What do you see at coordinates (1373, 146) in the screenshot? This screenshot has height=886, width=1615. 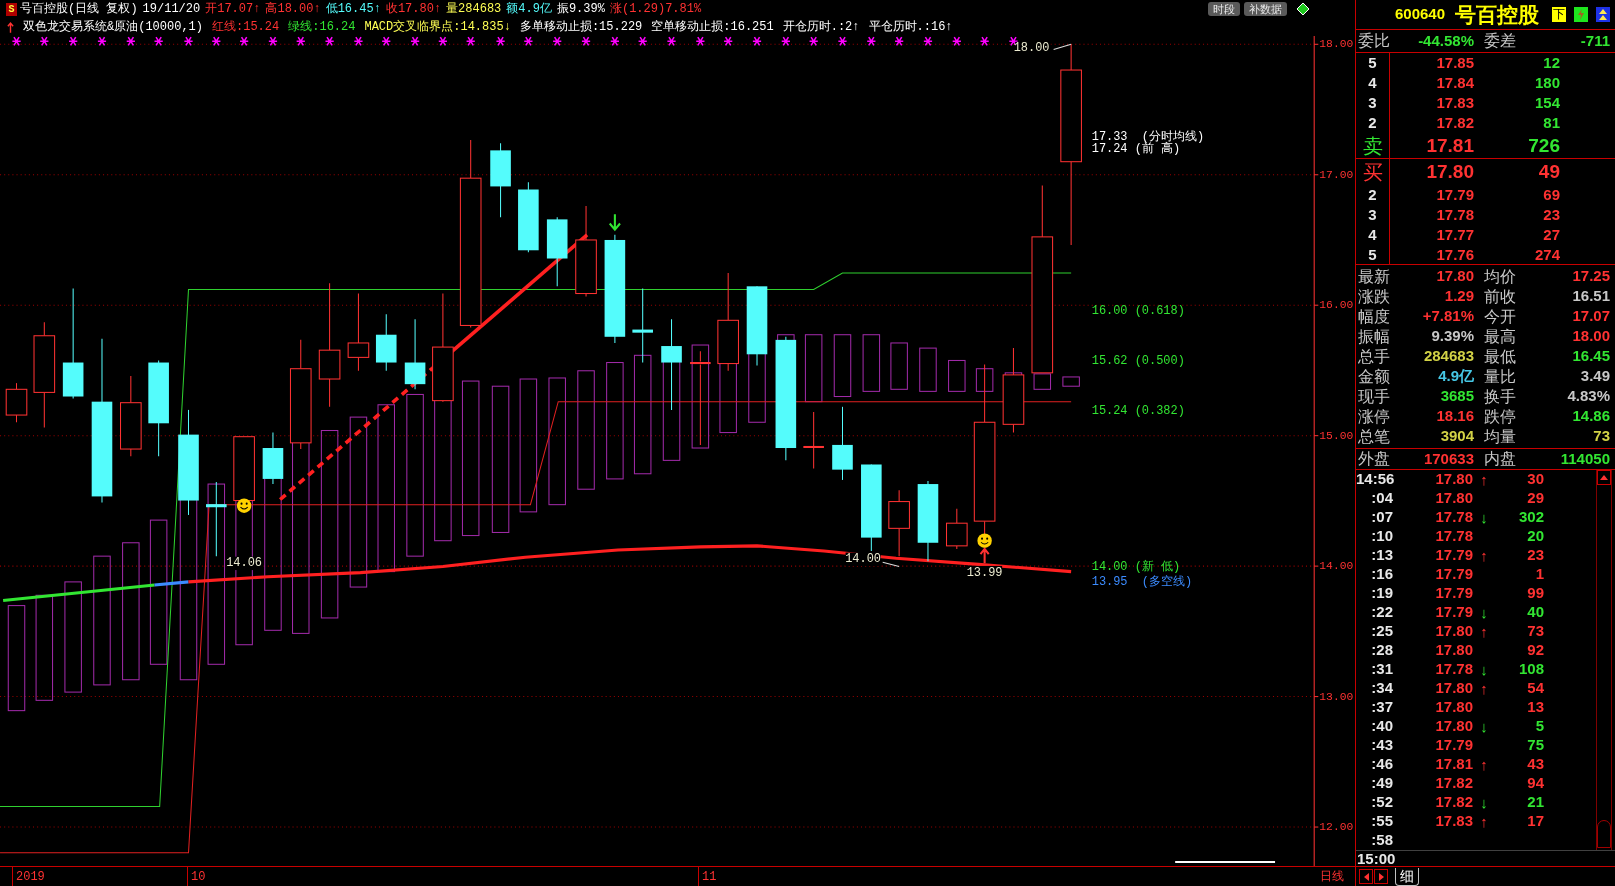 I see `level-label: 卖` at bounding box center [1373, 146].